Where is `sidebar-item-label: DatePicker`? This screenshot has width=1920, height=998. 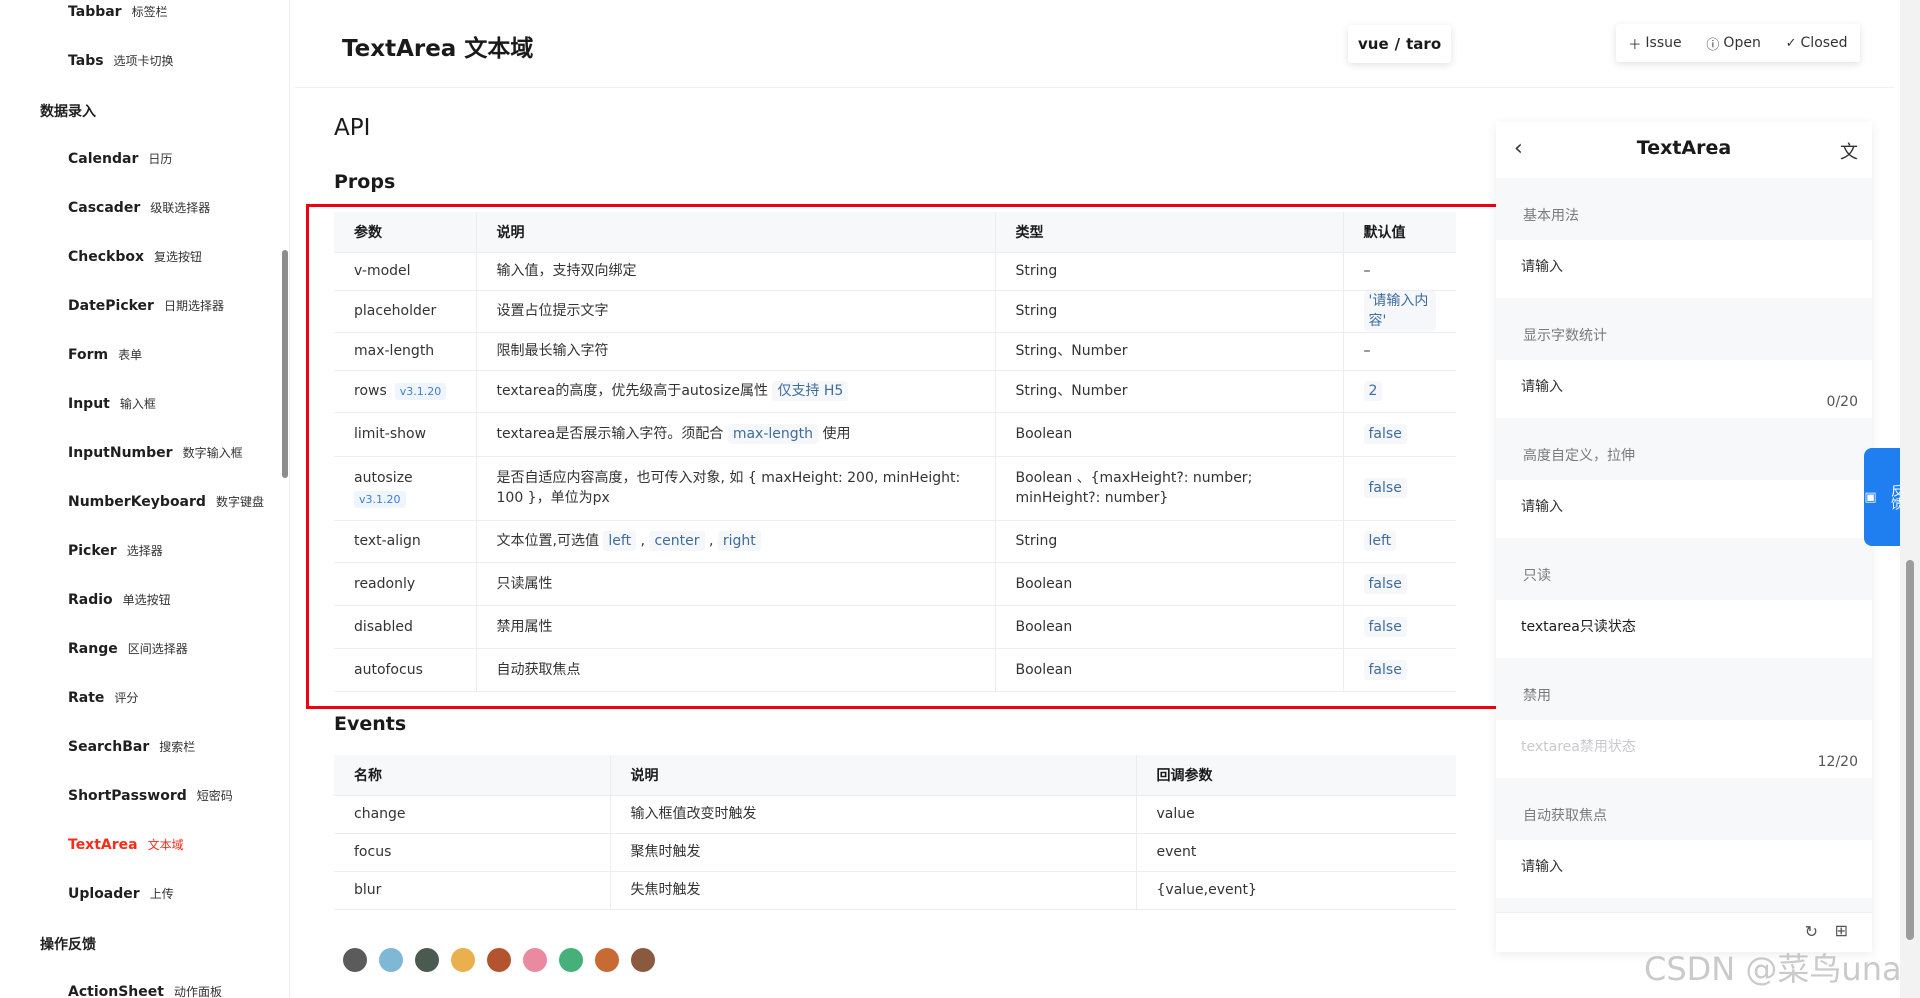 sidebar-item-label: DatePicker is located at coordinates (111, 306).